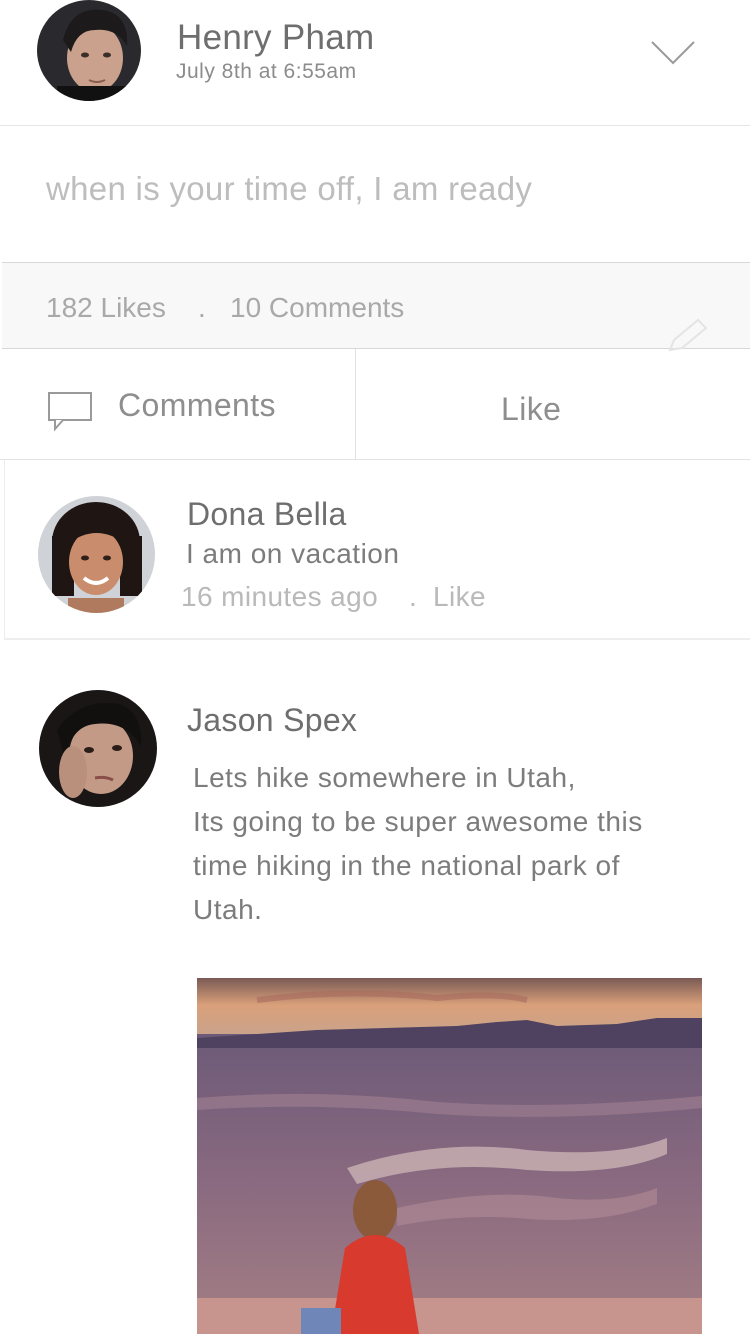  Describe the element at coordinates (375, 63) in the screenshot. I see `post-header: Henry Pham July 8th at 6:55am` at that location.